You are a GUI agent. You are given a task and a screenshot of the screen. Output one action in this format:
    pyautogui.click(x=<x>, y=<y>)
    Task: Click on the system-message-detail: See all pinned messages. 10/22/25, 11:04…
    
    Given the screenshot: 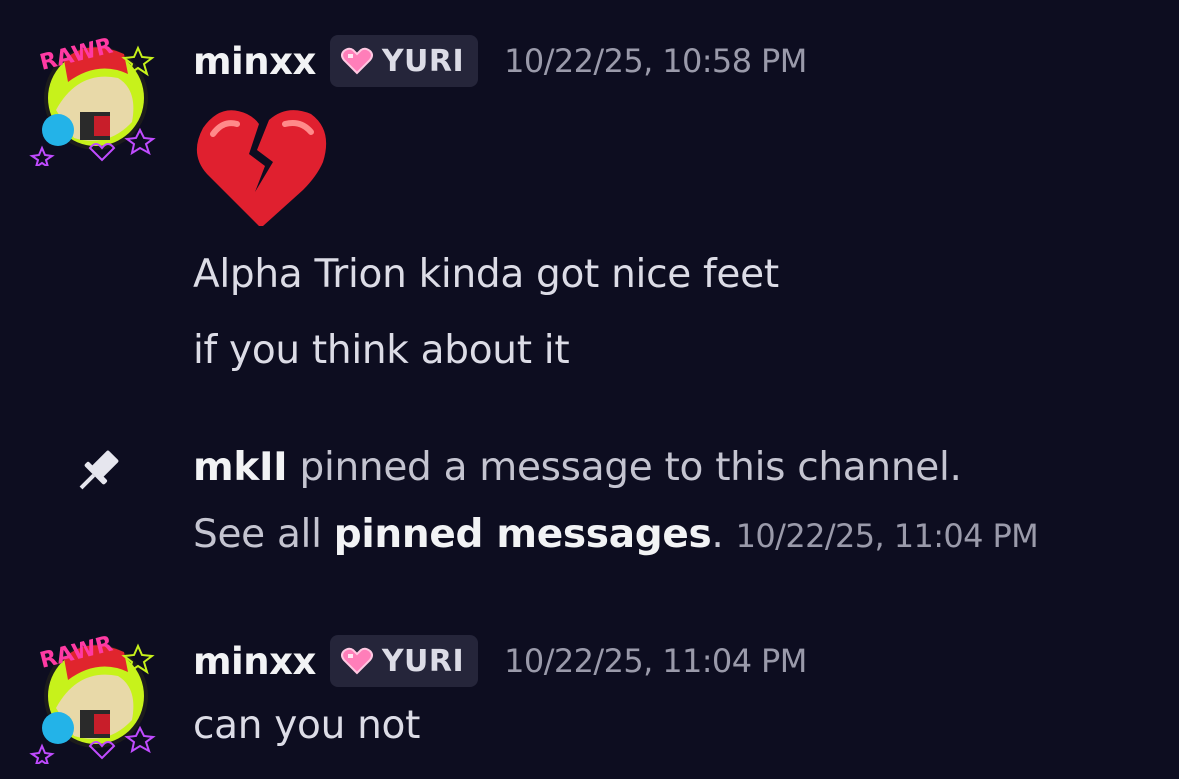 What is the action you would take?
    pyautogui.click(x=616, y=534)
    